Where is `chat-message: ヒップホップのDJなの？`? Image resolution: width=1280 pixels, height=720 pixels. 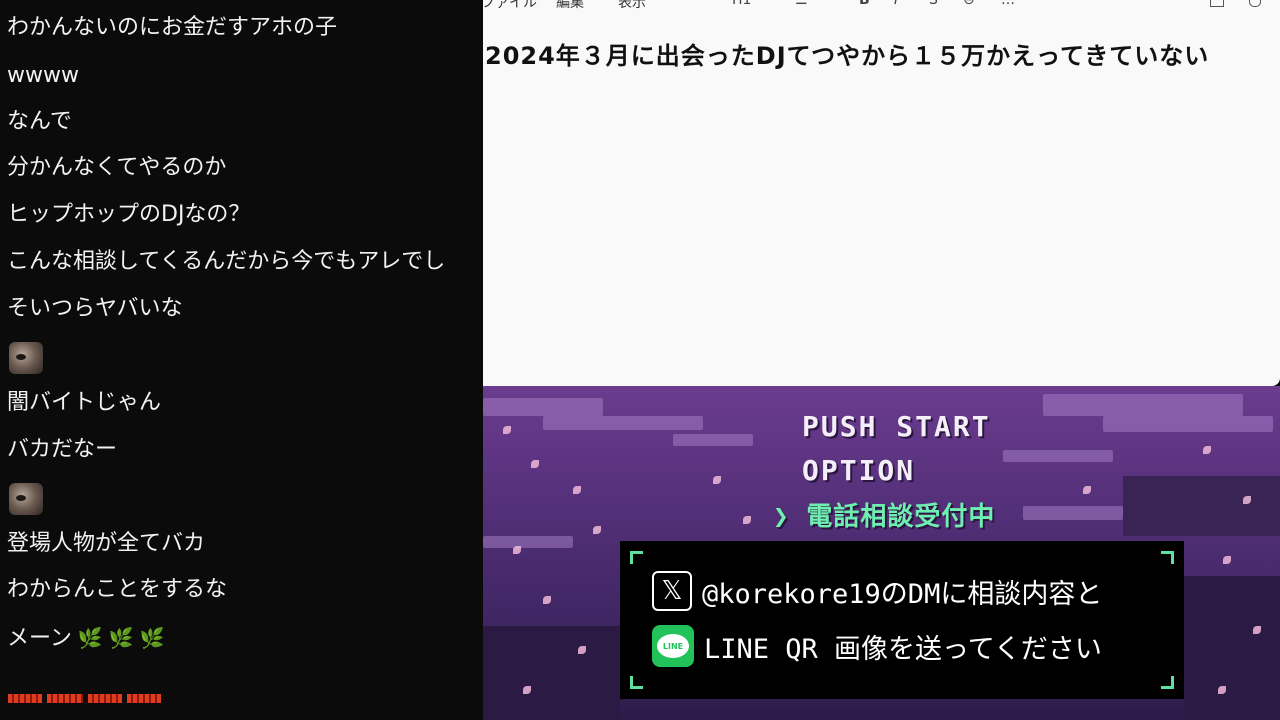
chat-message: ヒップホップのDJなの？ is located at coordinates (129, 214).